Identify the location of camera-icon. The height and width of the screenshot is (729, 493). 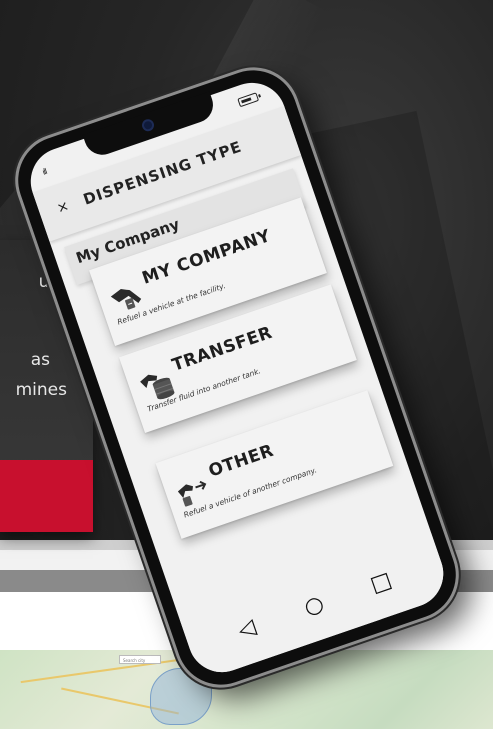
(148, 125).